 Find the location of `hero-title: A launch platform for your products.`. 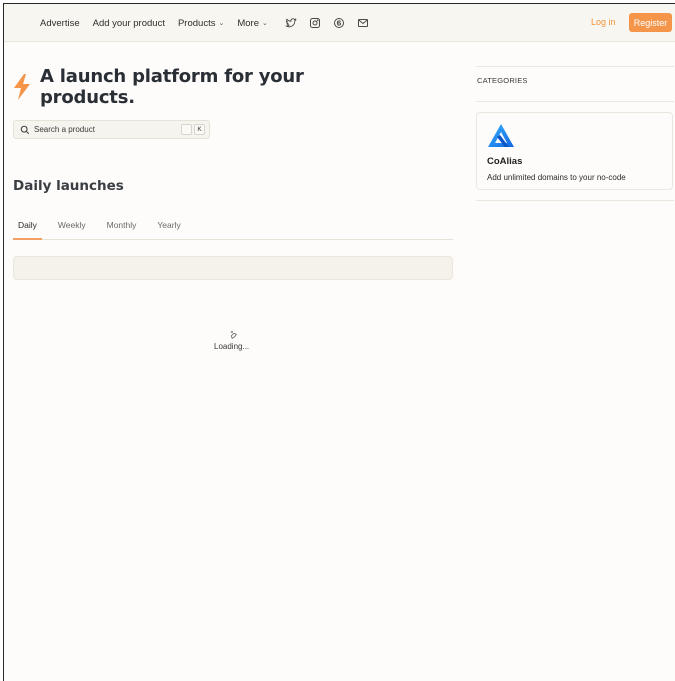

hero-title: A launch platform for your products. is located at coordinates (172, 87).